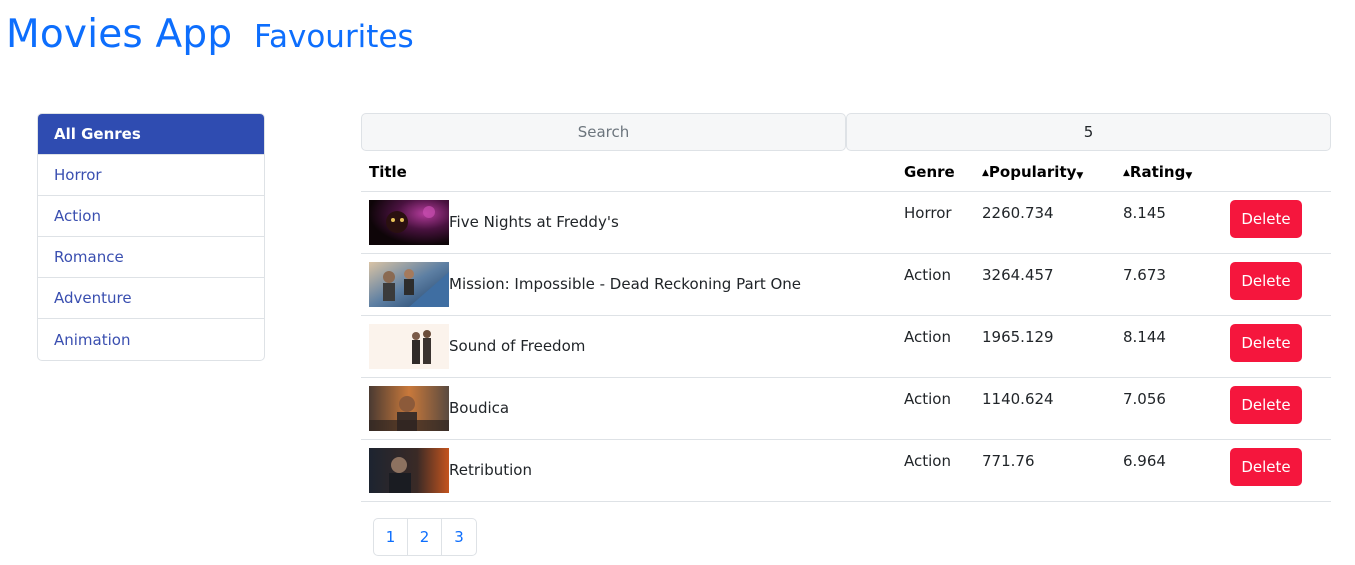  What do you see at coordinates (388, 172) in the screenshot?
I see `header-title: Title` at bounding box center [388, 172].